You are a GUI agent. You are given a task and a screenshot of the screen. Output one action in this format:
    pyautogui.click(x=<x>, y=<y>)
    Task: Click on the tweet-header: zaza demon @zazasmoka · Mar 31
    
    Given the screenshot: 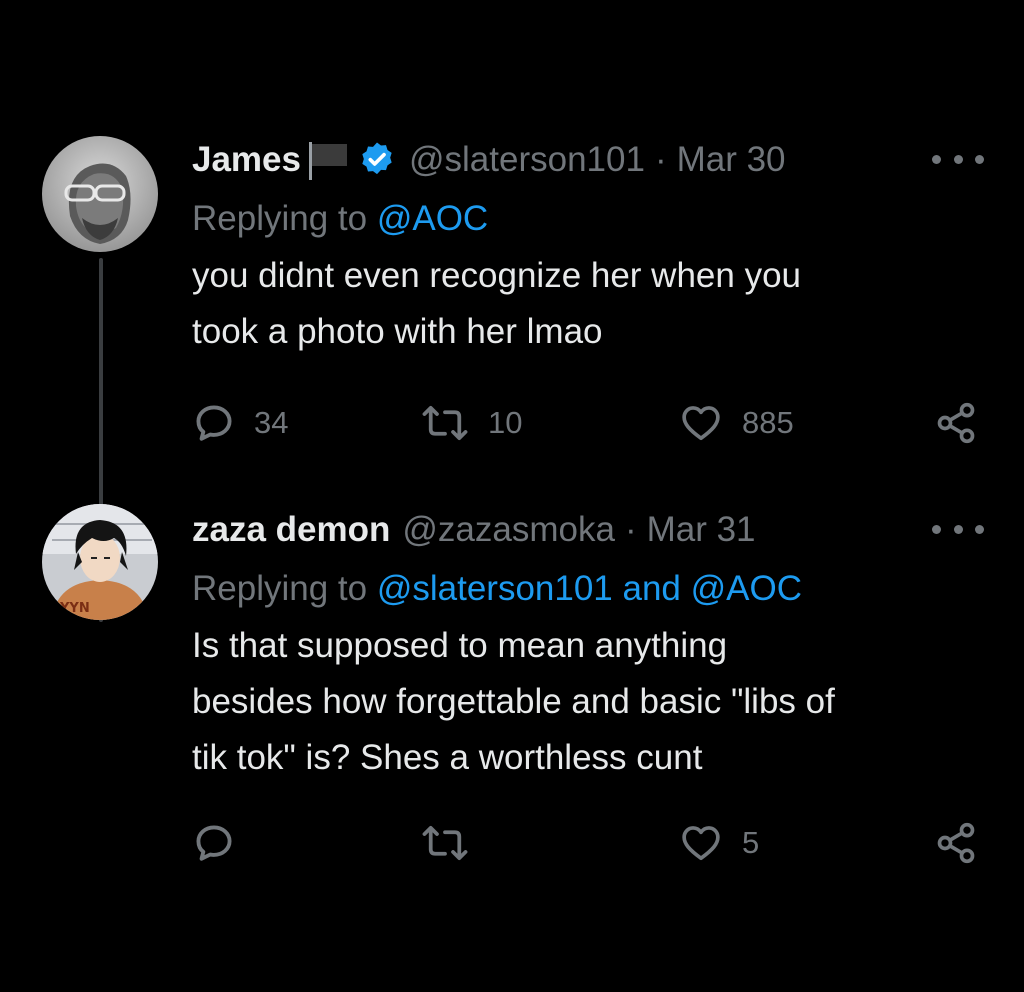 What is the action you would take?
    pyautogui.click(x=587, y=530)
    